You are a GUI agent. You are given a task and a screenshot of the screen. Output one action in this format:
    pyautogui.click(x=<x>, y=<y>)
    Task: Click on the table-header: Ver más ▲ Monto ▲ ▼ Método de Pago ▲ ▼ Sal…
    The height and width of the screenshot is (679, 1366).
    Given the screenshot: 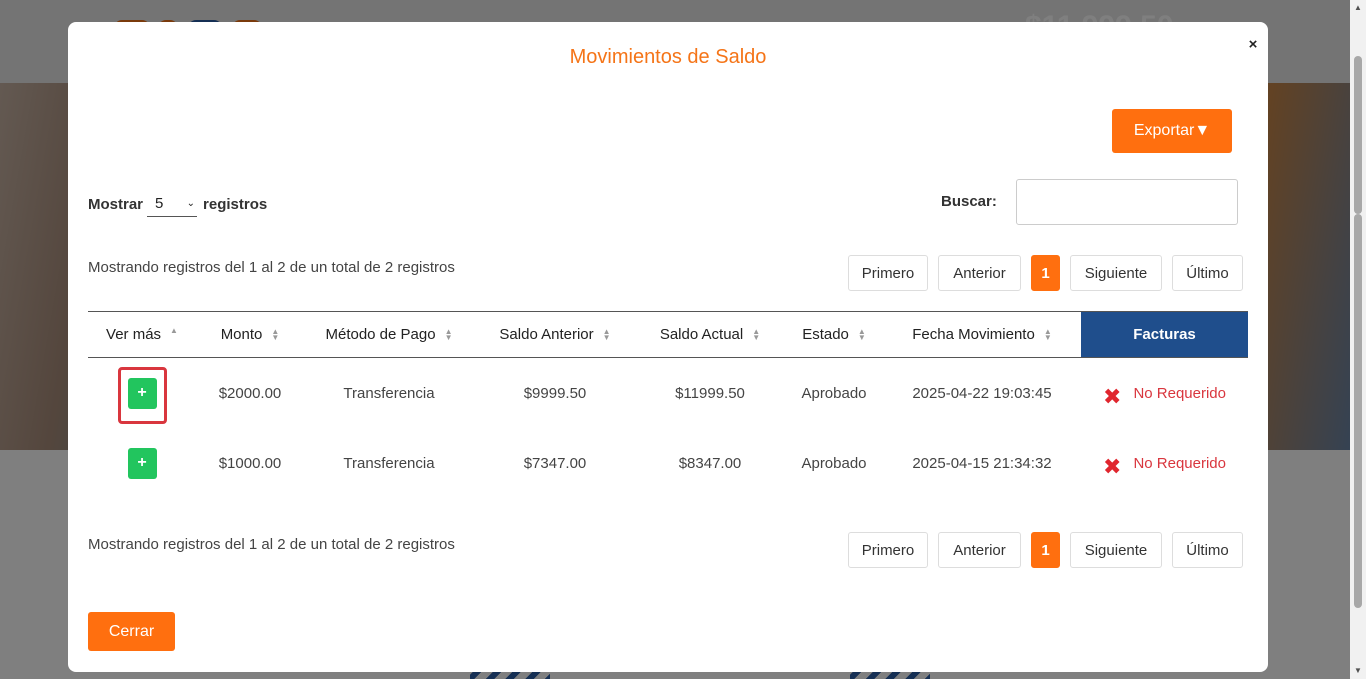 What is the action you would take?
    pyautogui.click(x=668, y=334)
    